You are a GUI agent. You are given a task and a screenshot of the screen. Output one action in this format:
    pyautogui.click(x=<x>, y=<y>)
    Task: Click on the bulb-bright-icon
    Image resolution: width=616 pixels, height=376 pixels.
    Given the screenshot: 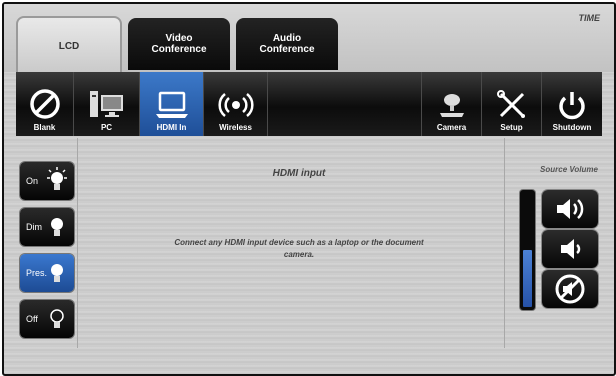 What is the action you would take?
    pyautogui.click(x=57, y=178)
    